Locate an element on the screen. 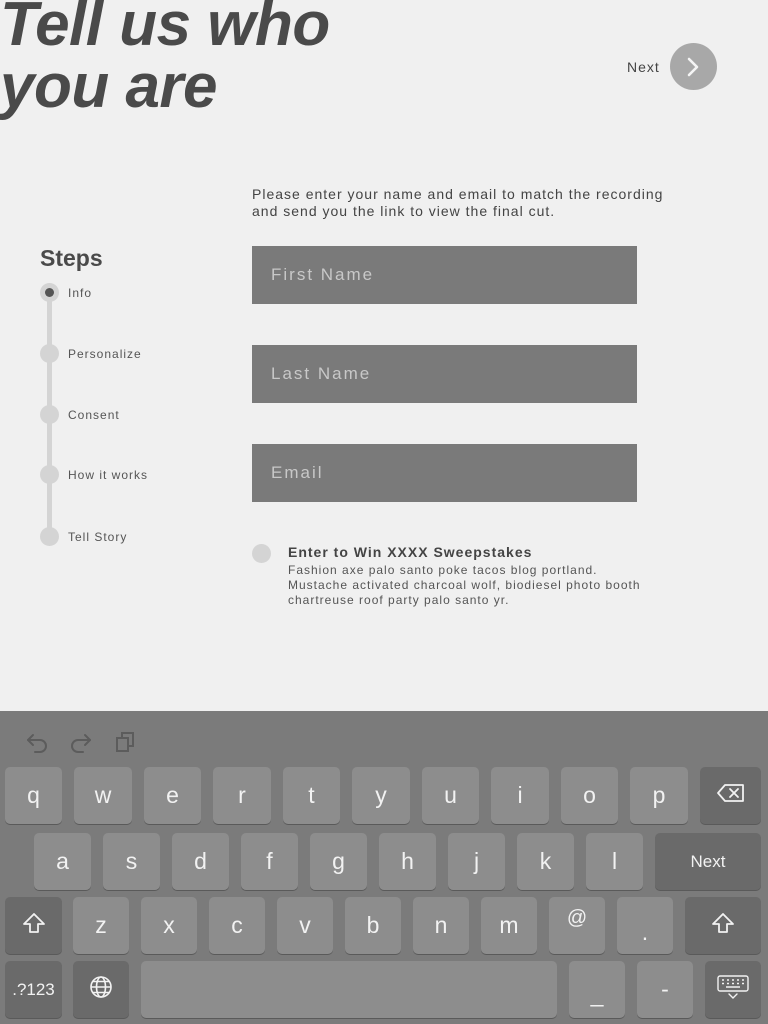 This screenshot has height=1024, width=768. key-l: l is located at coordinates (614, 861).